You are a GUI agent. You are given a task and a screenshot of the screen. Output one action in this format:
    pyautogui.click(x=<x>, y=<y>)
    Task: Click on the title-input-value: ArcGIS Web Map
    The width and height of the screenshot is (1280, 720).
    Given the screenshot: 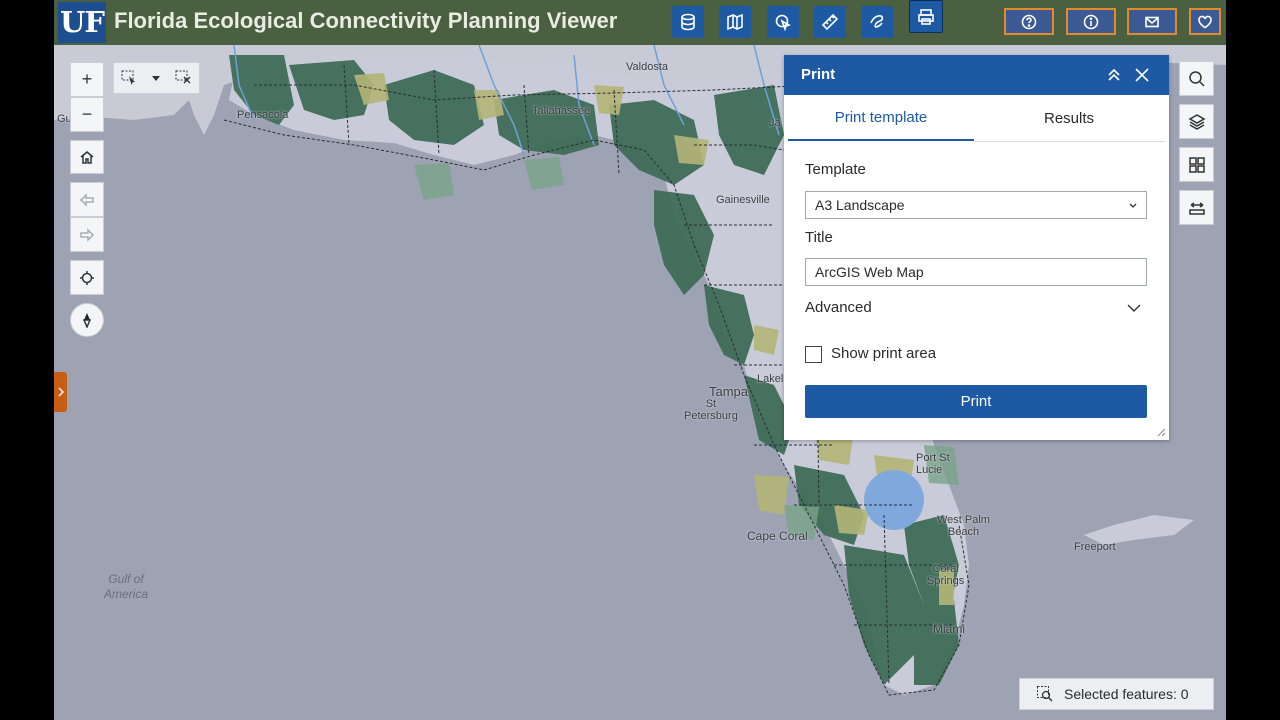 What is the action you would take?
    pyautogui.click(x=869, y=272)
    